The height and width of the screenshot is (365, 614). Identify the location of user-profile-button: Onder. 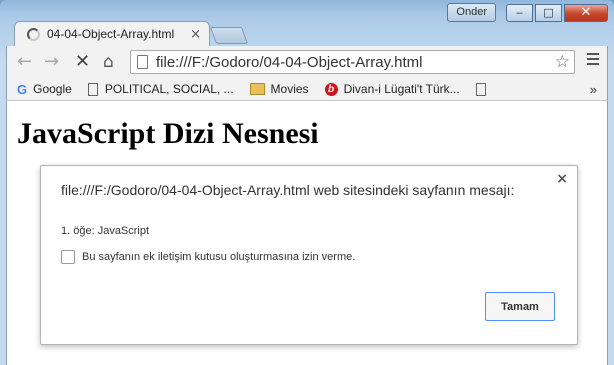
(471, 12).